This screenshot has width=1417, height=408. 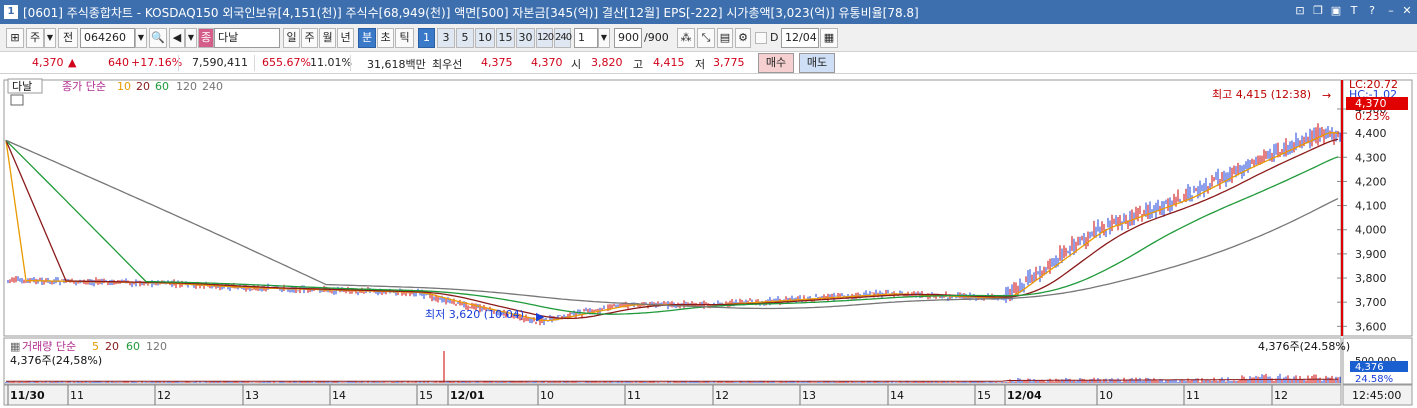 What do you see at coordinates (672, 361) in the screenshot?
I see `volume-panel` at bounding box center [672, 361].